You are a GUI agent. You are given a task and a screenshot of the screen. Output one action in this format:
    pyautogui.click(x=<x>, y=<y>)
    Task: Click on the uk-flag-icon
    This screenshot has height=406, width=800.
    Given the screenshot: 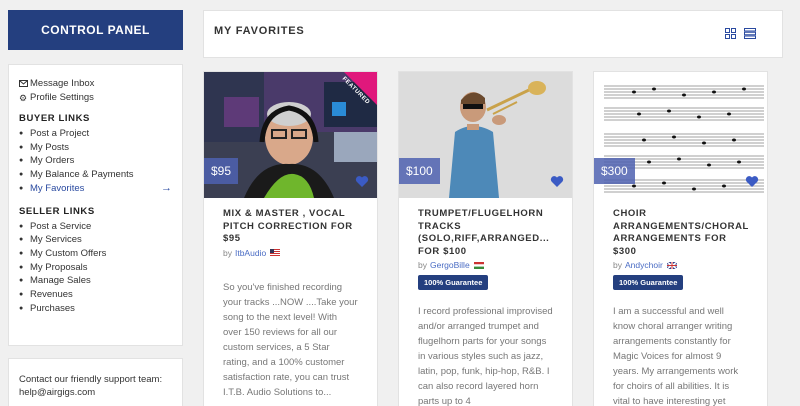 What is the action you would take?
    pyautogui.click(x=671, y=265)
    